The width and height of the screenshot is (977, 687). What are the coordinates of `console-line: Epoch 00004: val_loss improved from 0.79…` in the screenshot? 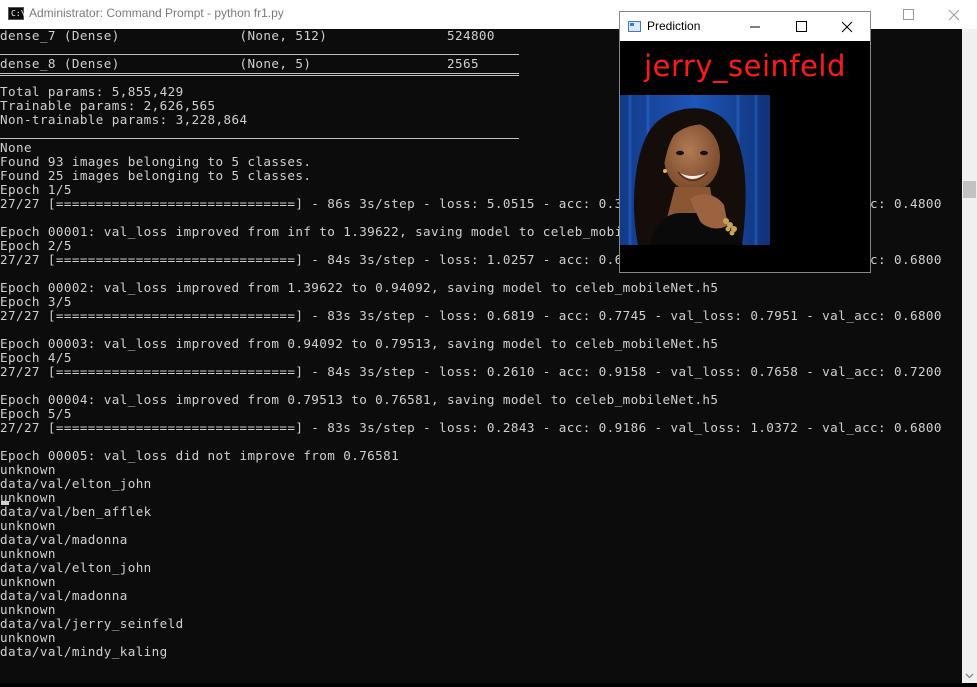 It's located at (359, 399).